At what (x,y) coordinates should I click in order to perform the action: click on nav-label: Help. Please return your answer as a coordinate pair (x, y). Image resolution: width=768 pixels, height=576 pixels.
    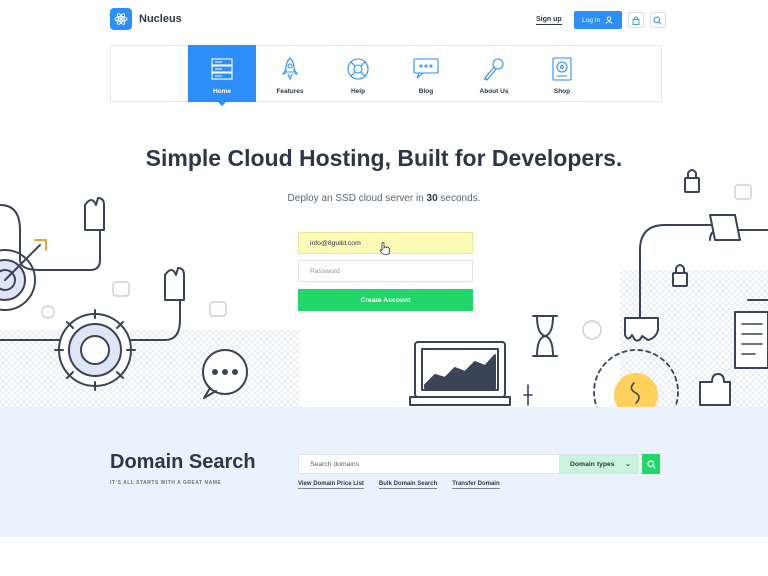
    Looking at the image, I should click on (358, 91).